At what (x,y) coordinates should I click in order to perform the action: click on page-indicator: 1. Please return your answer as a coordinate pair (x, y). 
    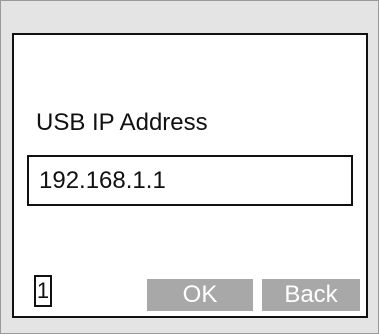
    Looking at the image, I should click on (43, 291).